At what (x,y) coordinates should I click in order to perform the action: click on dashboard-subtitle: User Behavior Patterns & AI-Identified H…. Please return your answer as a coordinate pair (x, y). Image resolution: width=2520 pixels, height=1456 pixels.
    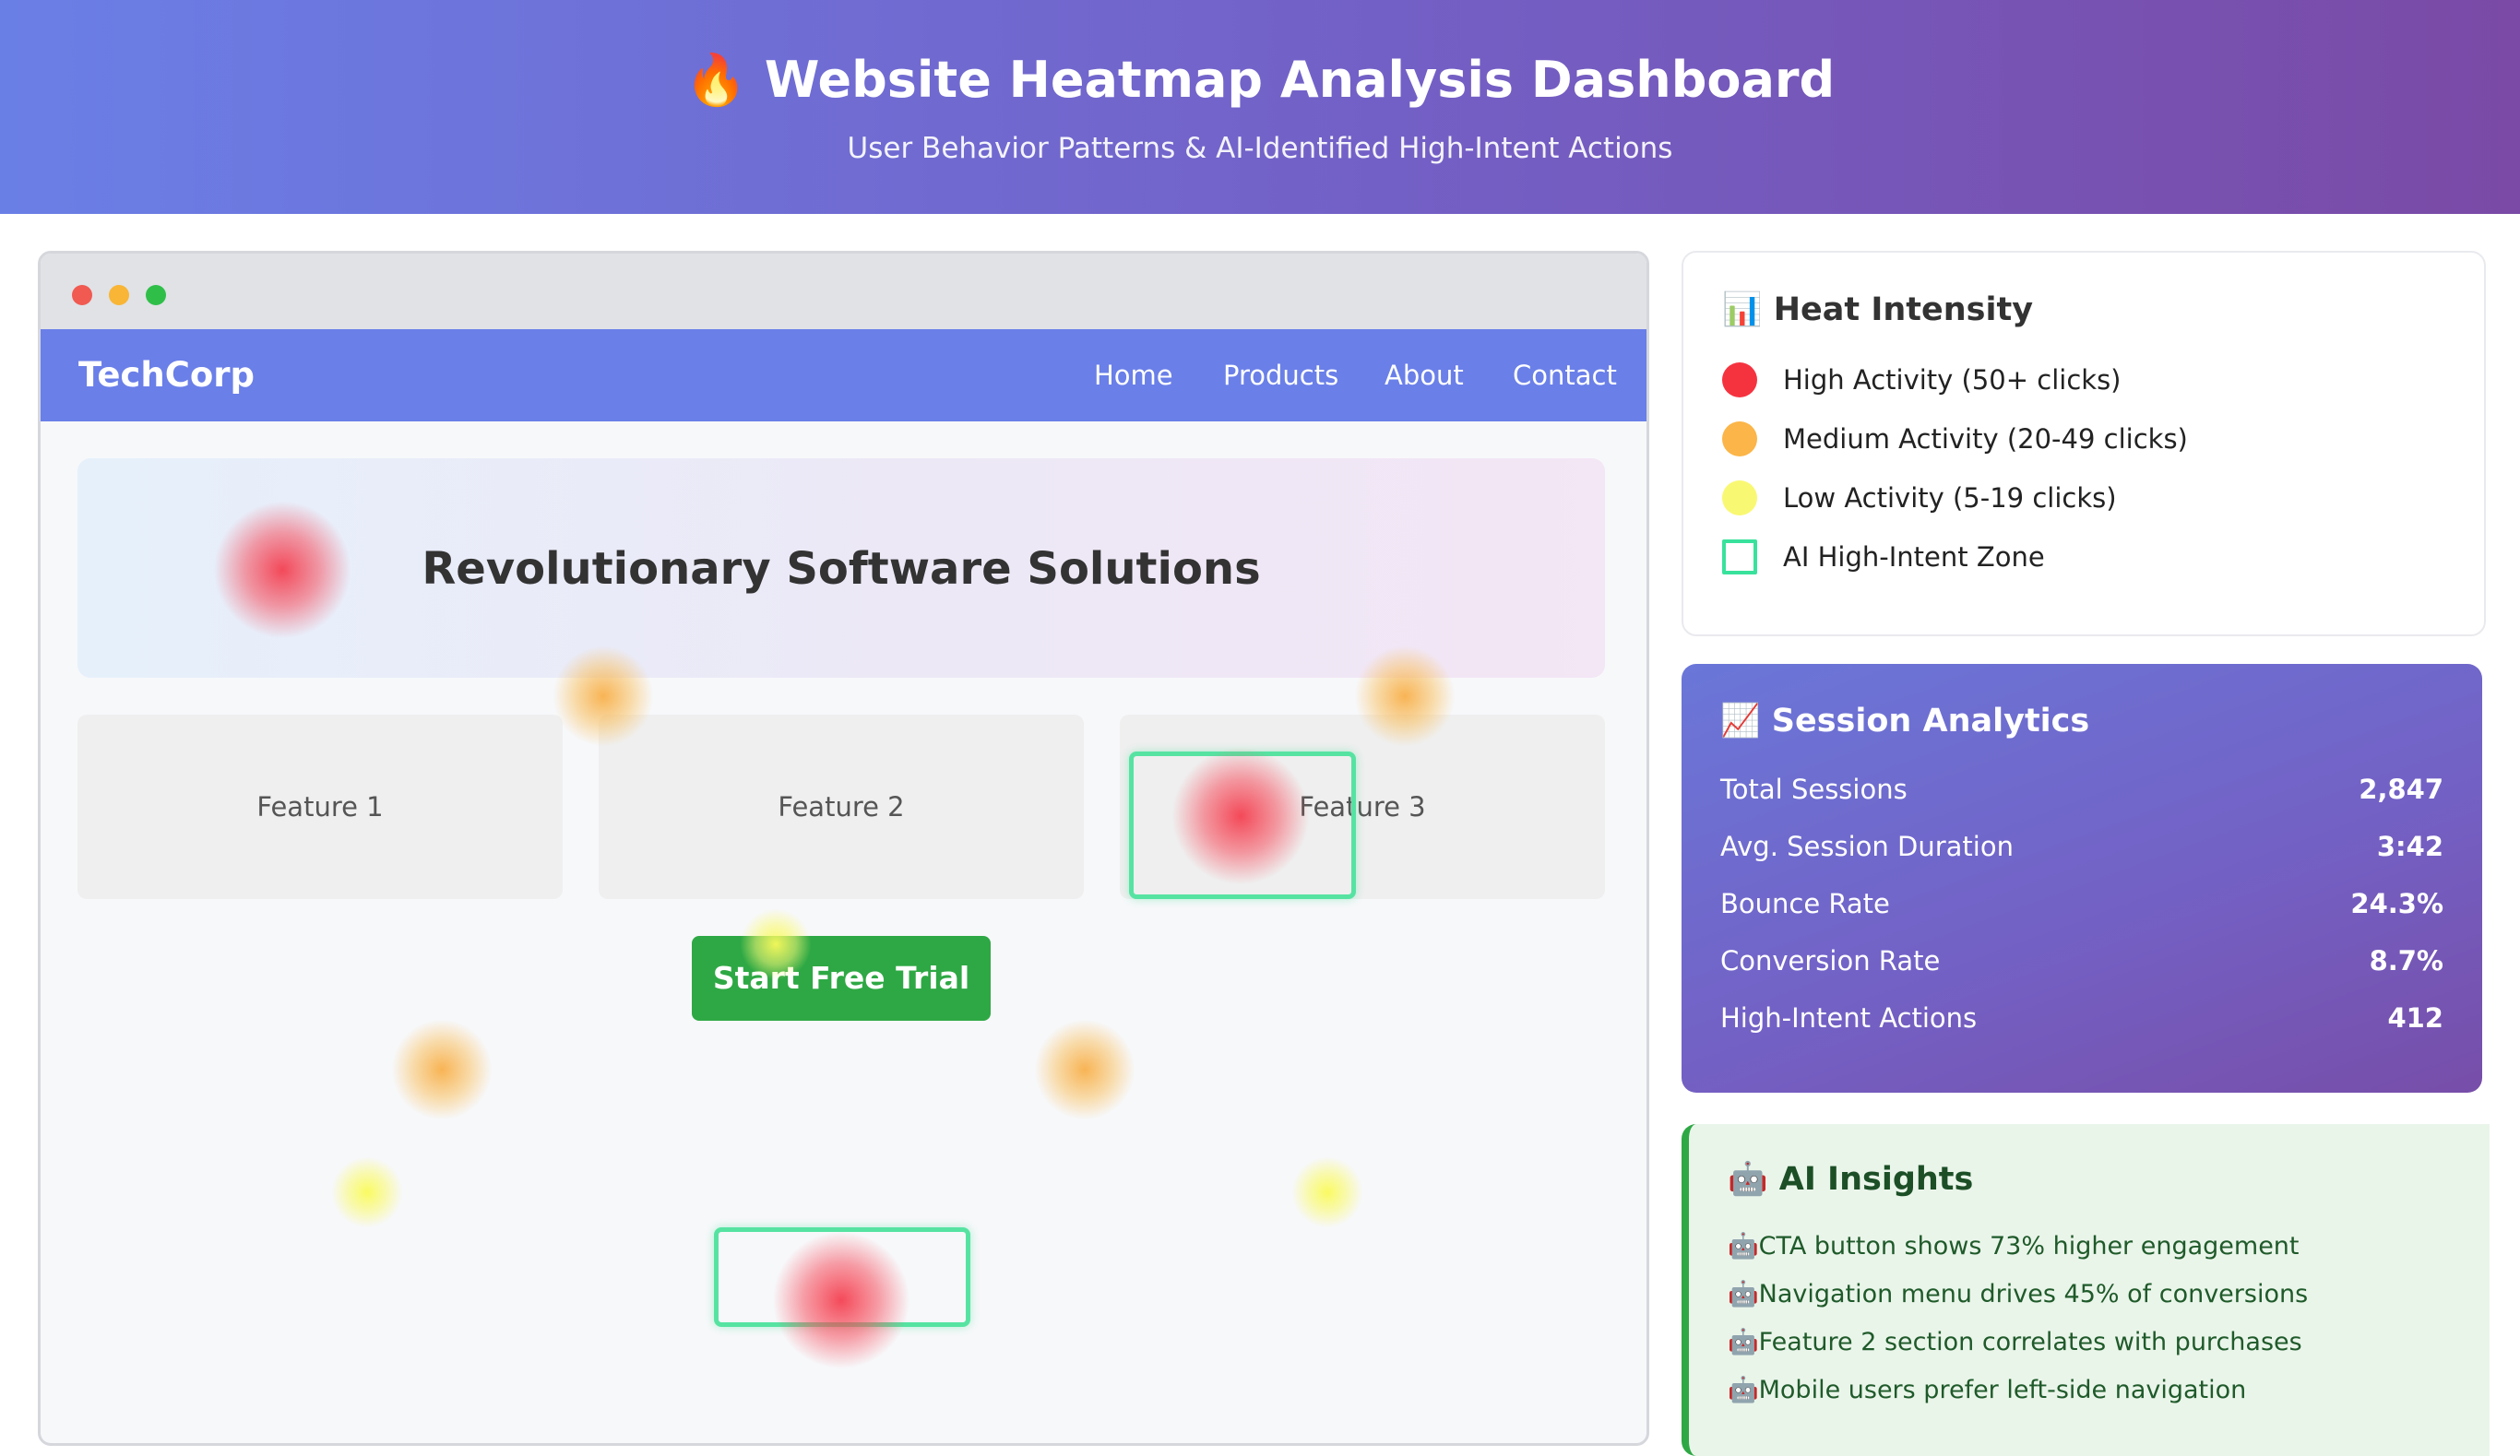
    Looking at the image, I should click on (1260, 148).